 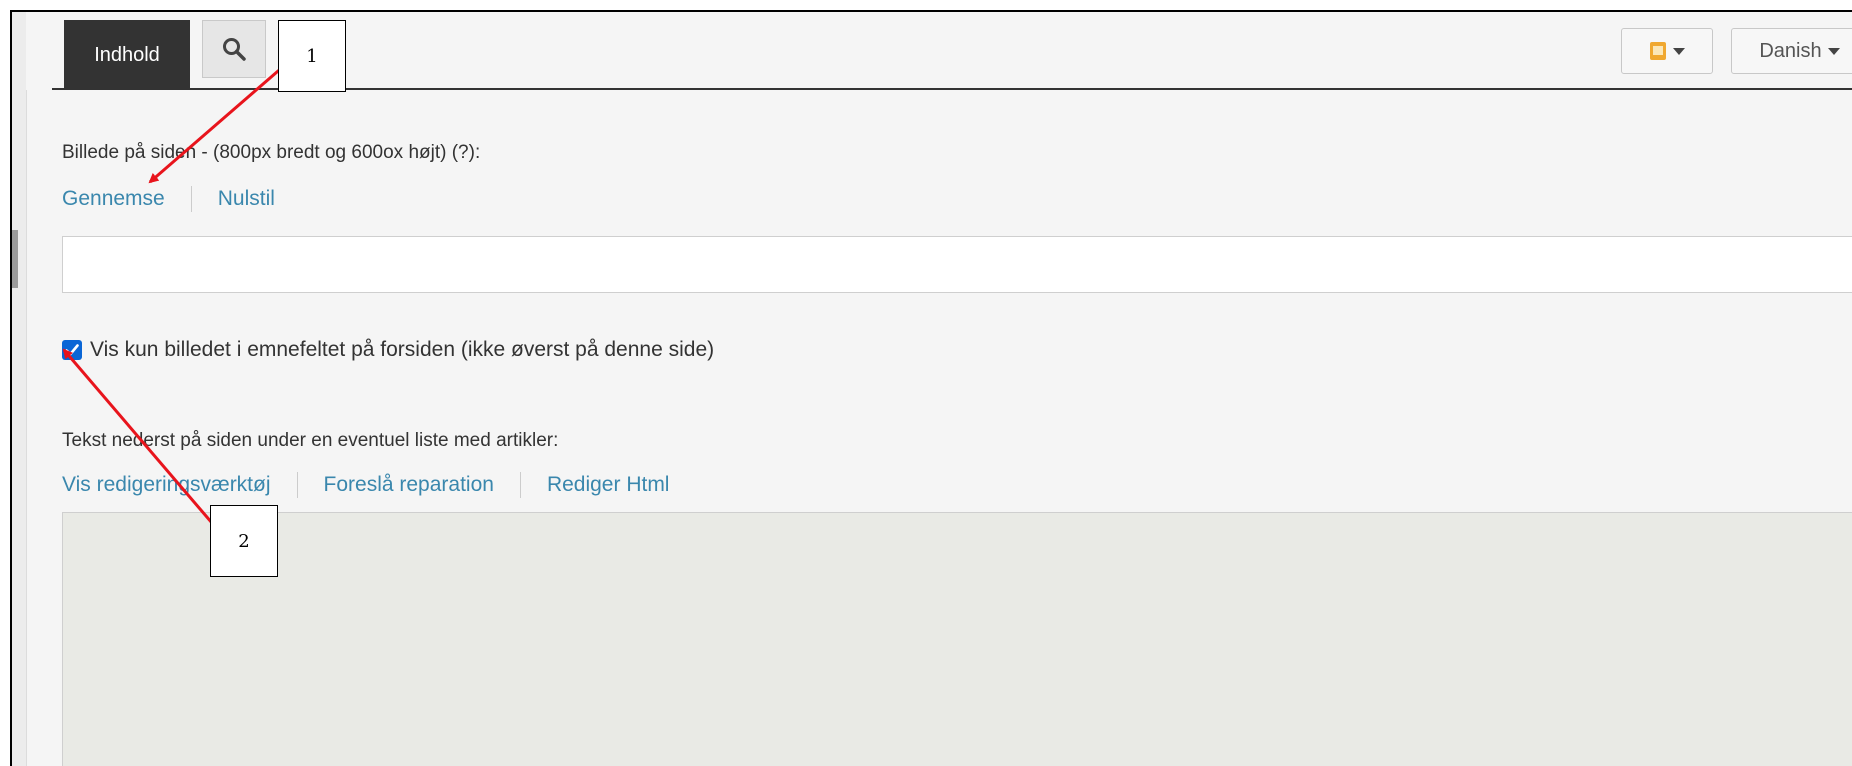 I want to click on annotation-number: 1, so click(x=312, y=56).